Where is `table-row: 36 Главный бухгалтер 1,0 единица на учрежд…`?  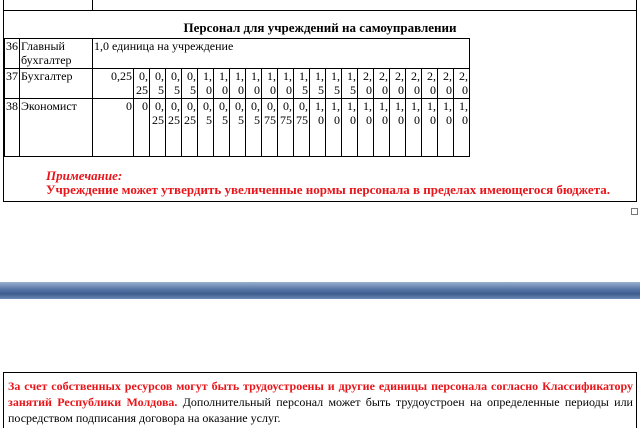
table-row: 36 Главный бухгалтер 1,0 единица на учрежд… is located at coordinates (237, 53).